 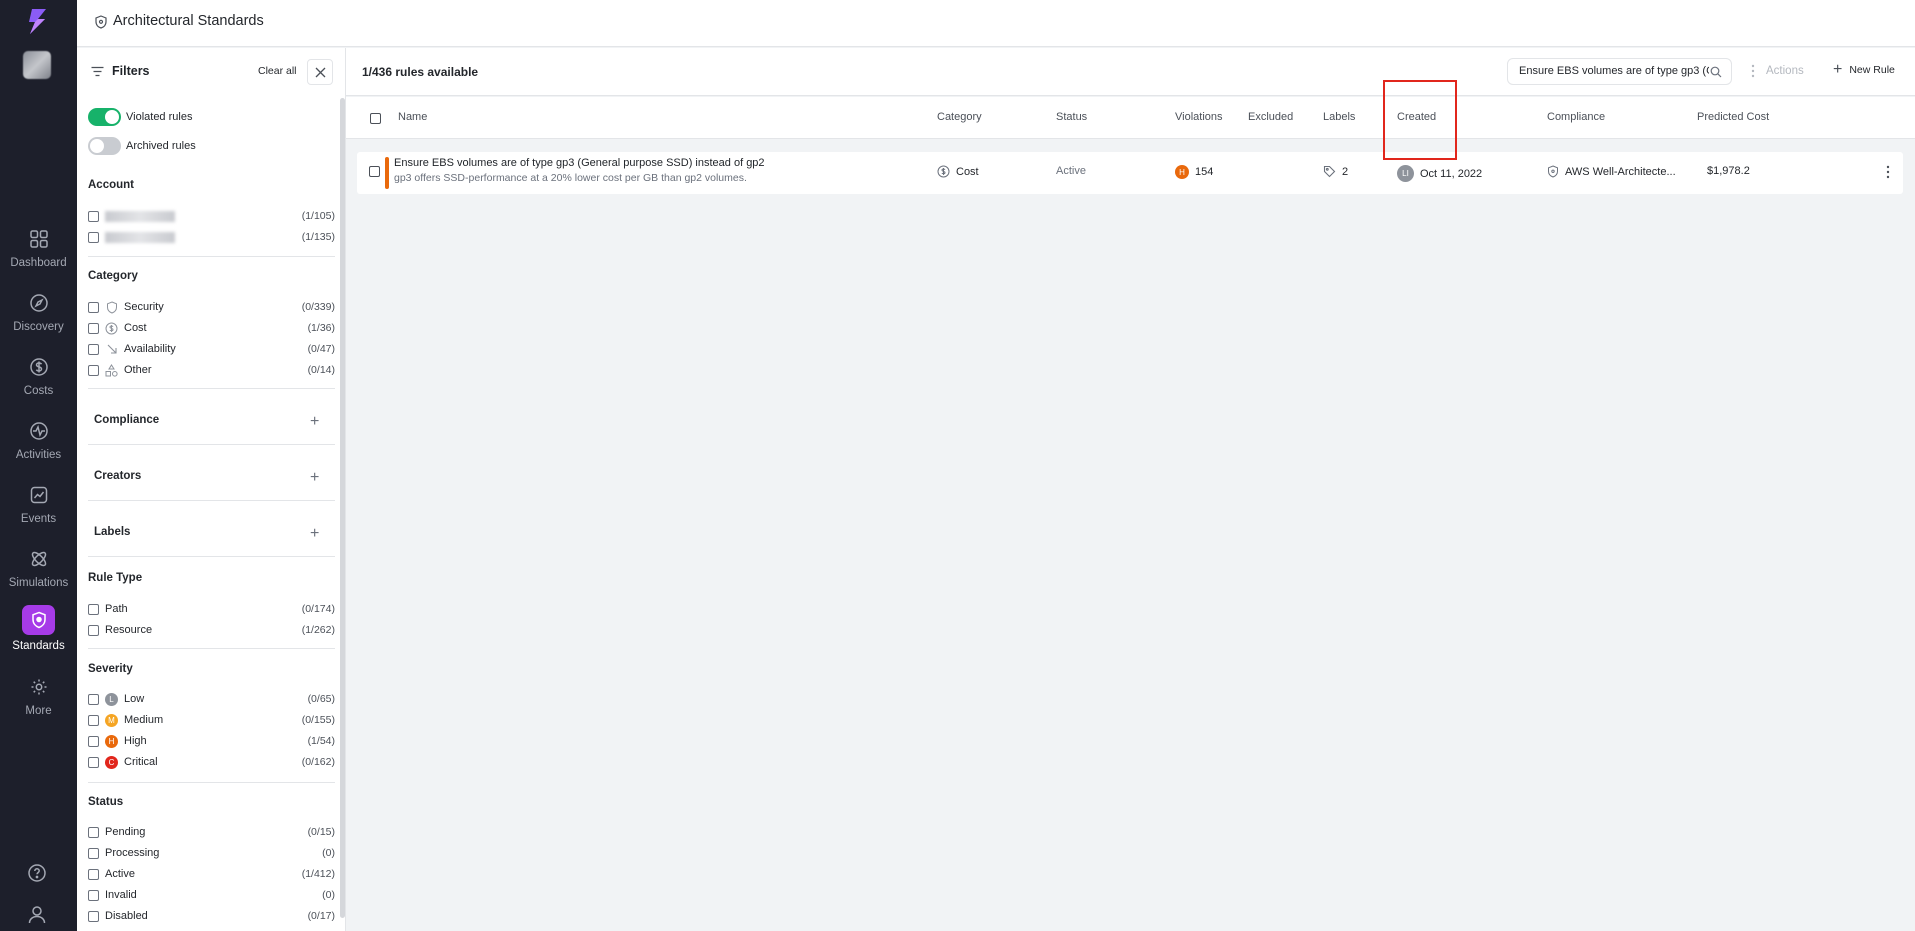 I want to click on nav-costs-label: Costs, so click(x=38, y=391).